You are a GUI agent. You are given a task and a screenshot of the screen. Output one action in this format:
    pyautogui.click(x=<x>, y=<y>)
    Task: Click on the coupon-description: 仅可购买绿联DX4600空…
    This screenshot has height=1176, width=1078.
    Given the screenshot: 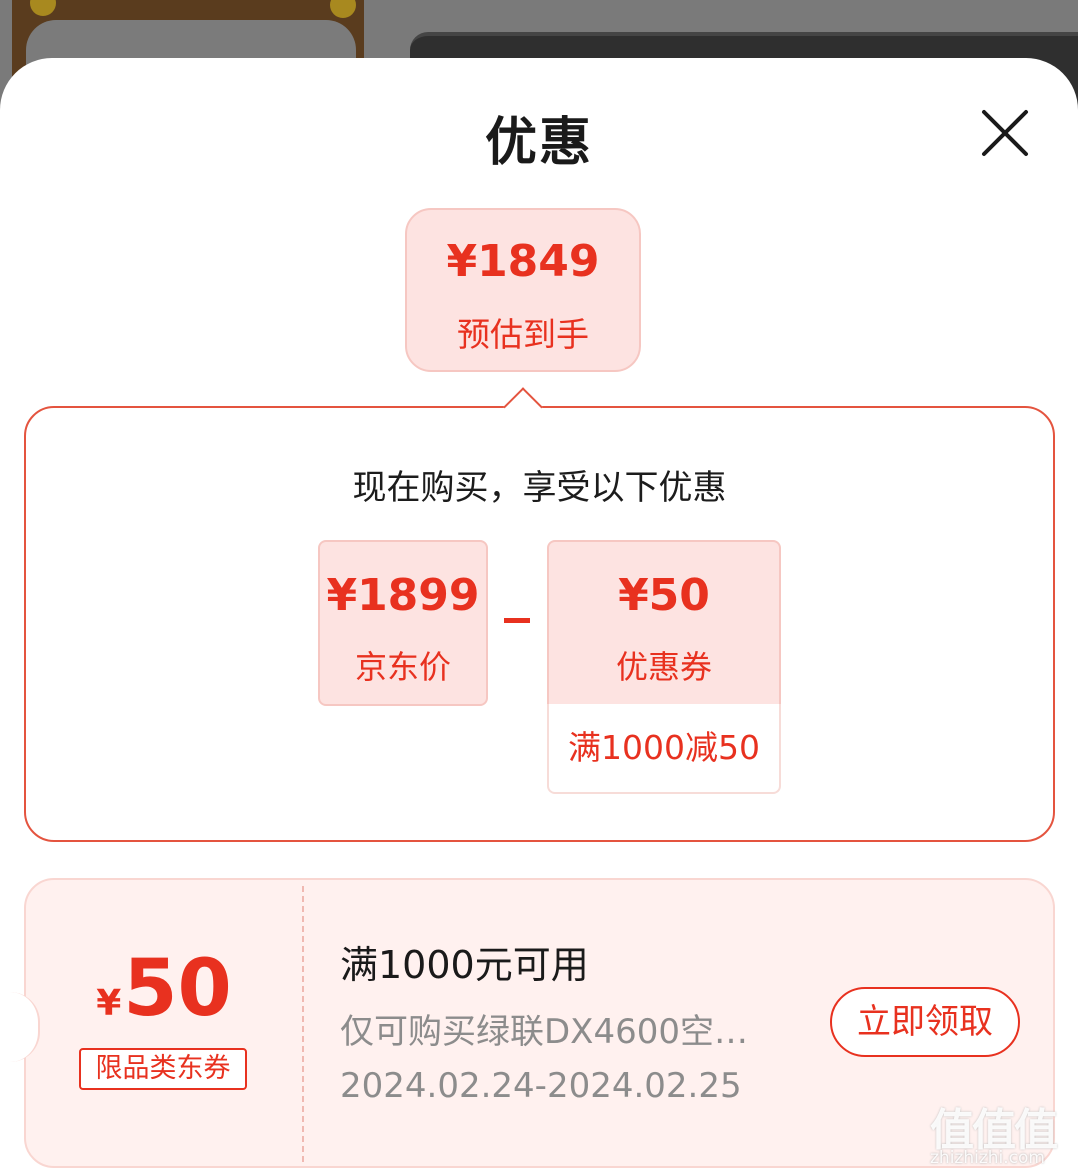 What is the action you would take?
    pyautogui.click(x=544, y=1032)
    